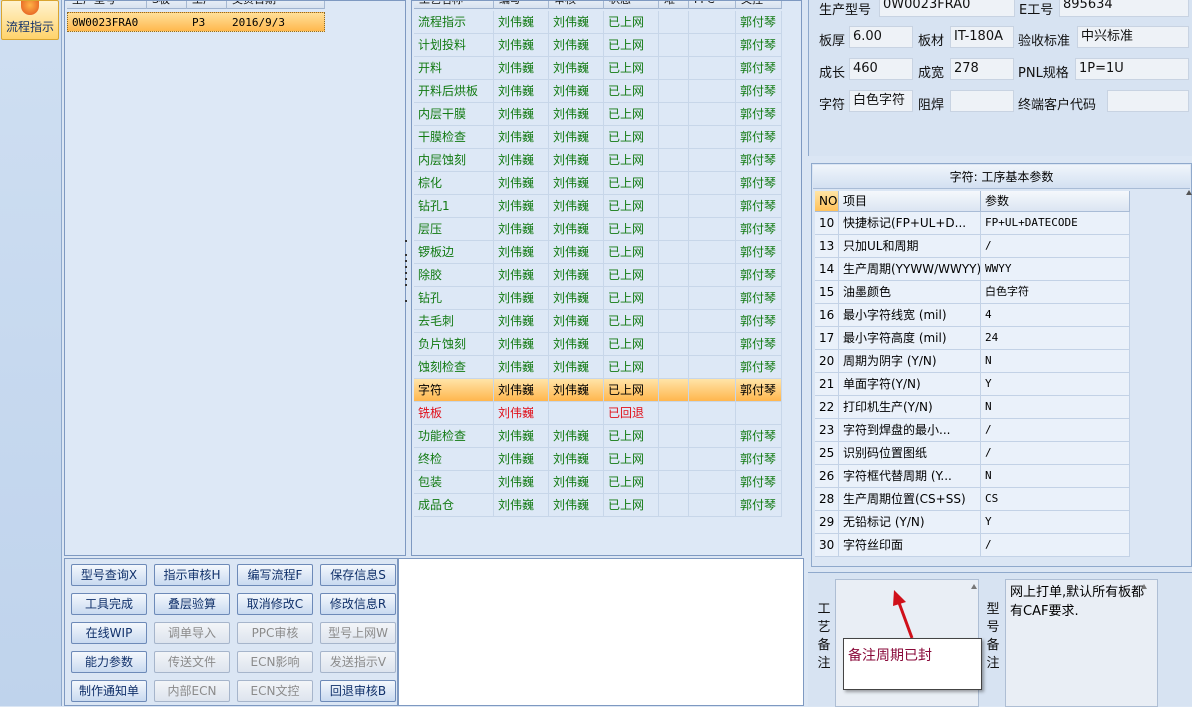  Describe the element at coordinates (598, 45) in the screenshot. I see `process-row: 计划投料 刘伟巍 刘伟巍 已上网 郭付琴` at that location.